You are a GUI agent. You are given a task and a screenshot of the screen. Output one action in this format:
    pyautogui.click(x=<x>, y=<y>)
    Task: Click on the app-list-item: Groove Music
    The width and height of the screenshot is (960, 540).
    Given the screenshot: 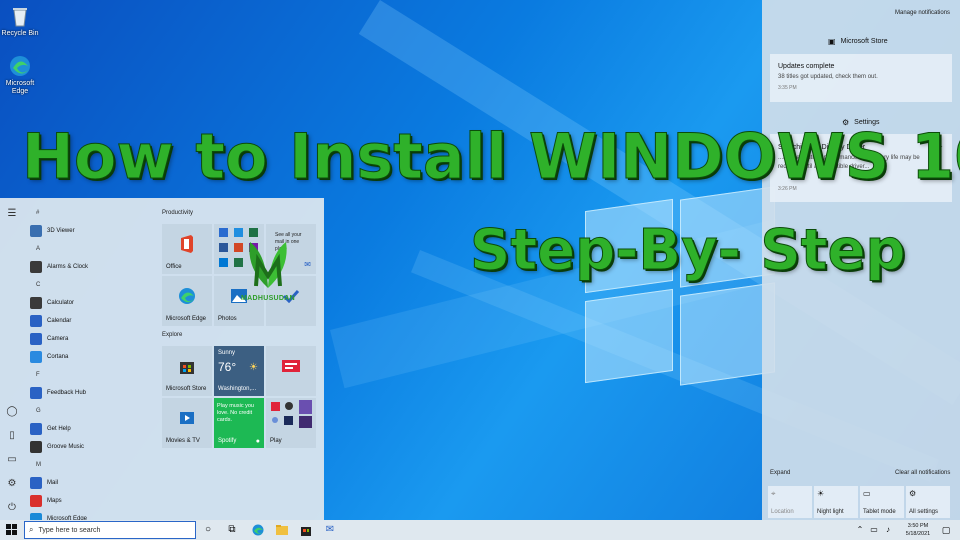 What is the action you would take?
    pyautogui.click(x=92, y=447)
    